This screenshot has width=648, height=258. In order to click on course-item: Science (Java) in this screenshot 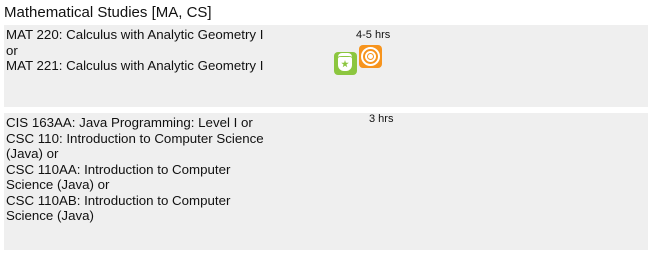, I will do `click(50, 215)`.